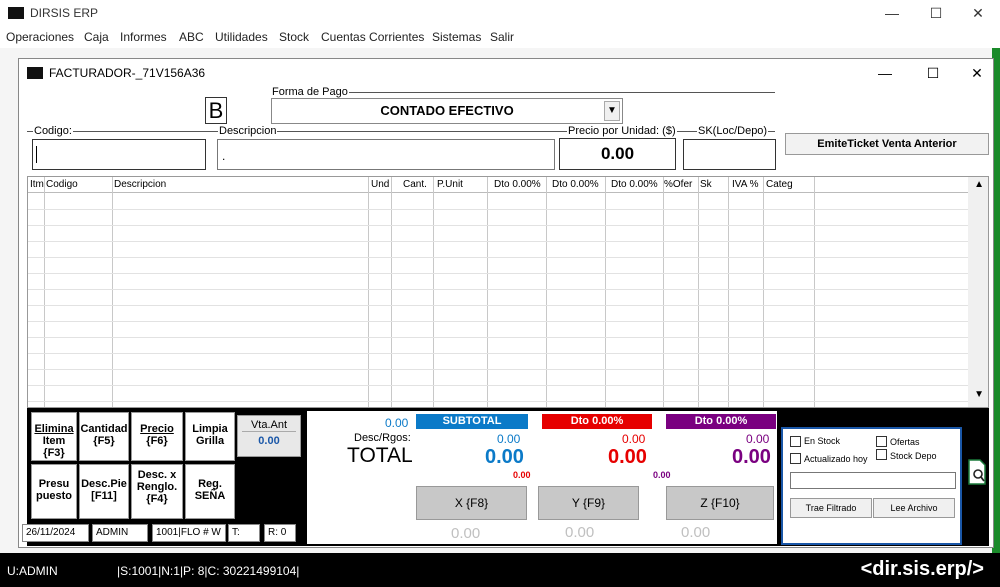 This screenshot has height=587, width=1000. What do you see at coordinates (54, 491) in the screenshot?
I see `presupuesto-button: Presu puesto` at bounding box center [54, 491].